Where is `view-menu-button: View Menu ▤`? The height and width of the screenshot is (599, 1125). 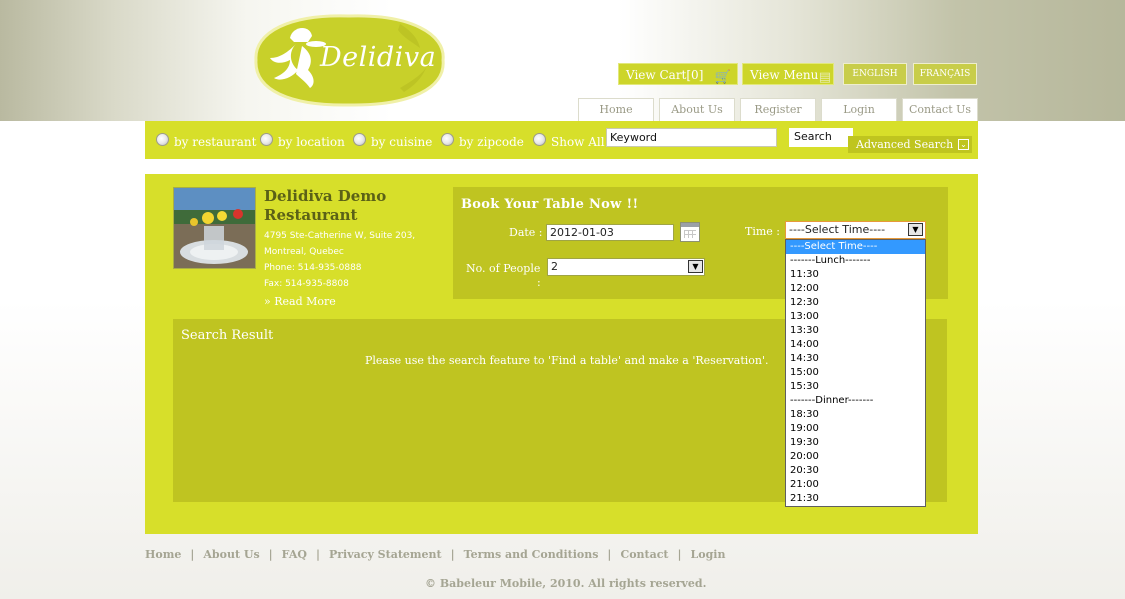
view-menu-button: View Menu ▤ is located at coordinates (788, 74).